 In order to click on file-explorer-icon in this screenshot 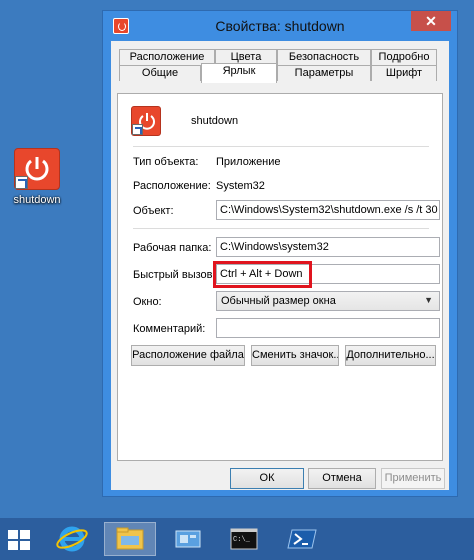, I will do `click(130, 538)`.